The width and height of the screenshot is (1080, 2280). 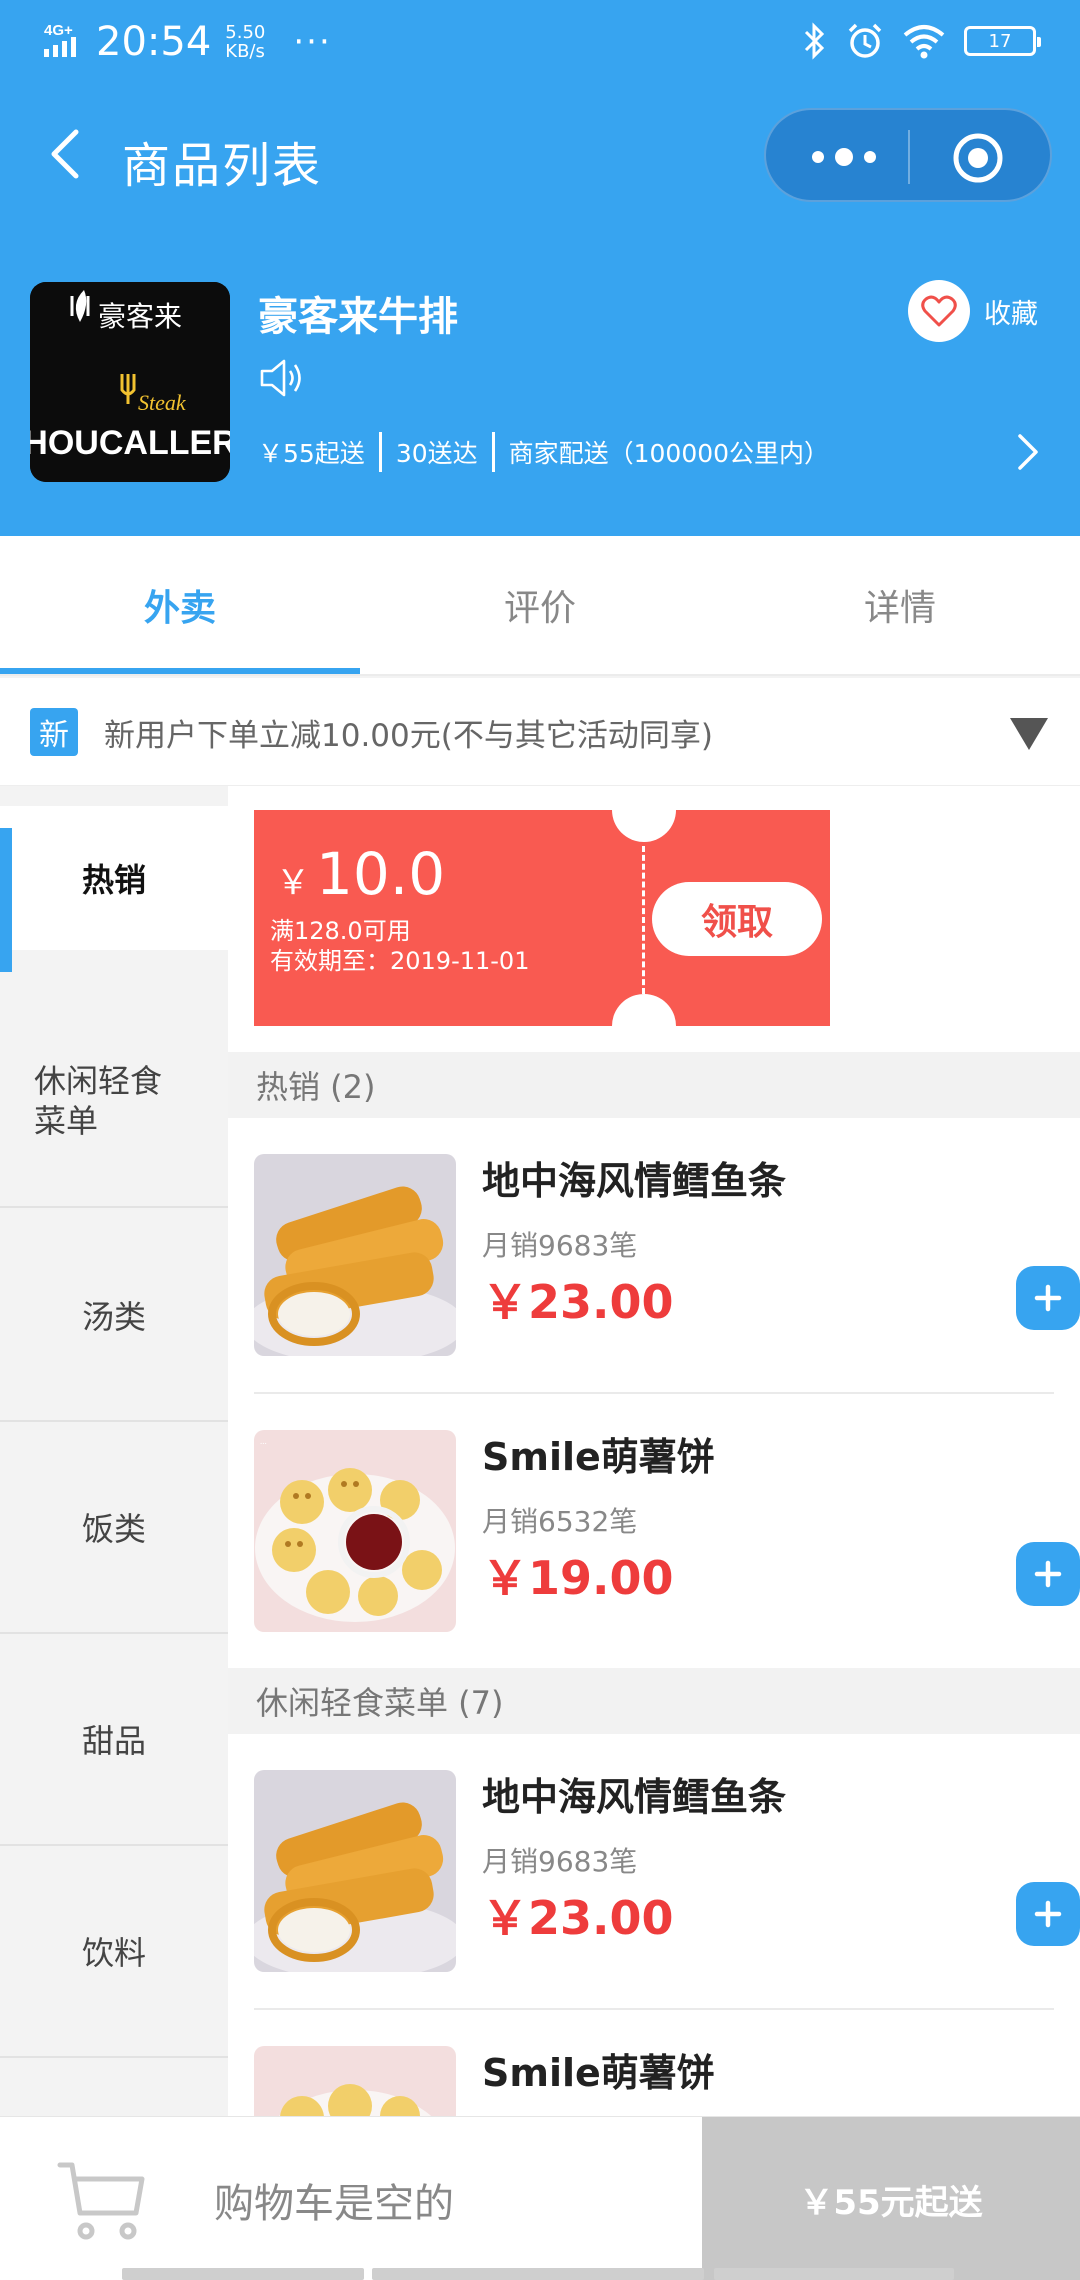 I want to click on net-speed-unit: KB/s, so click(x=245, y=51).